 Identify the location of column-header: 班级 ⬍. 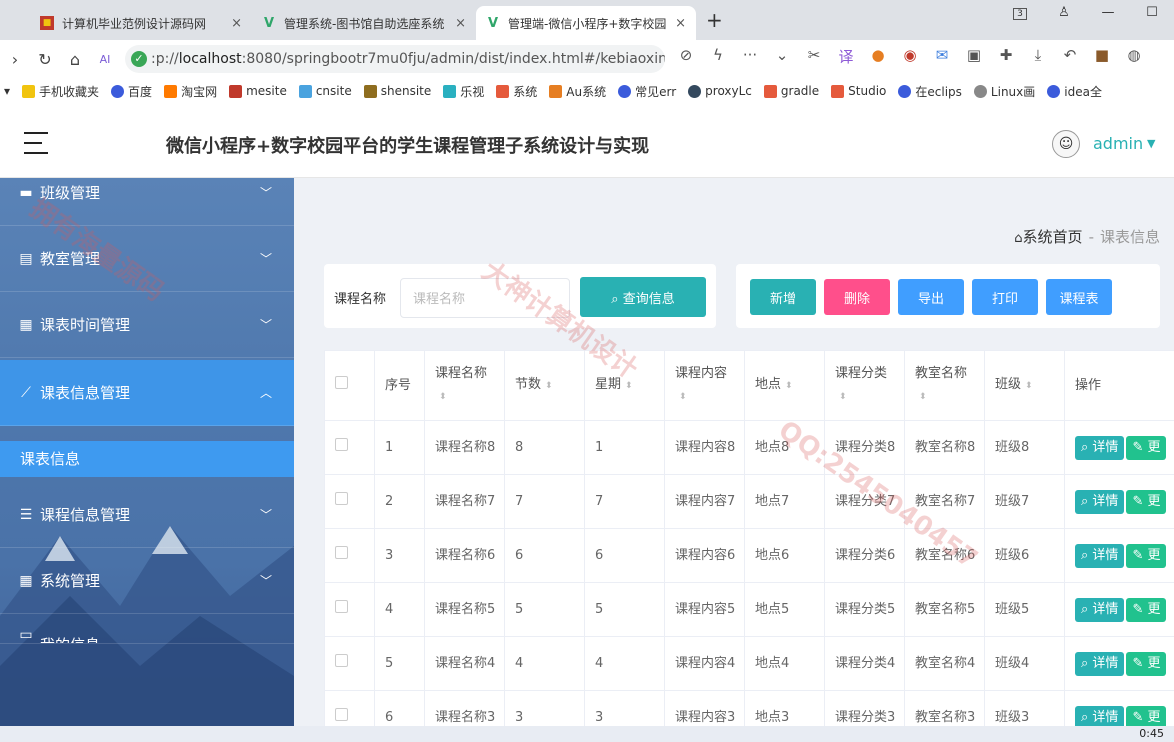
(1024, 385).